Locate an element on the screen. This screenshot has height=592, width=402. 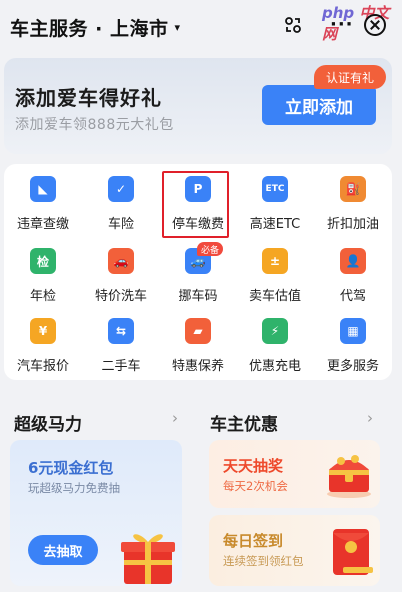
close-icon is located at coordinates (375, 25).